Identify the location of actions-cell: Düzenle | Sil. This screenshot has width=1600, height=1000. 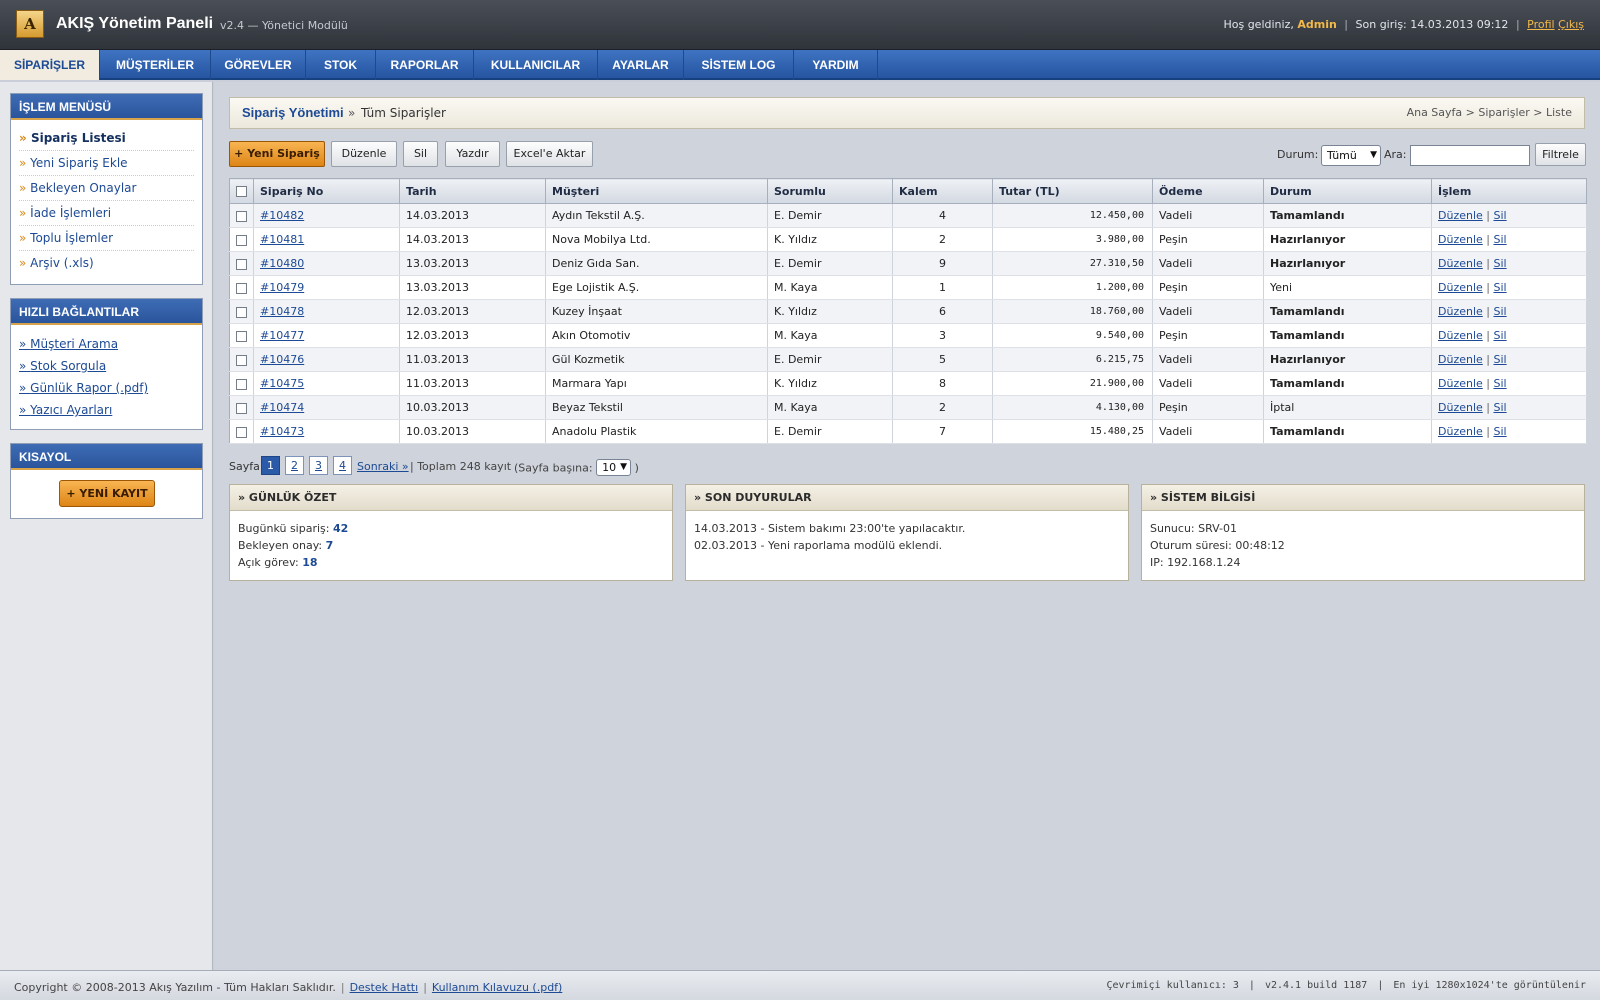
(1509, 431).